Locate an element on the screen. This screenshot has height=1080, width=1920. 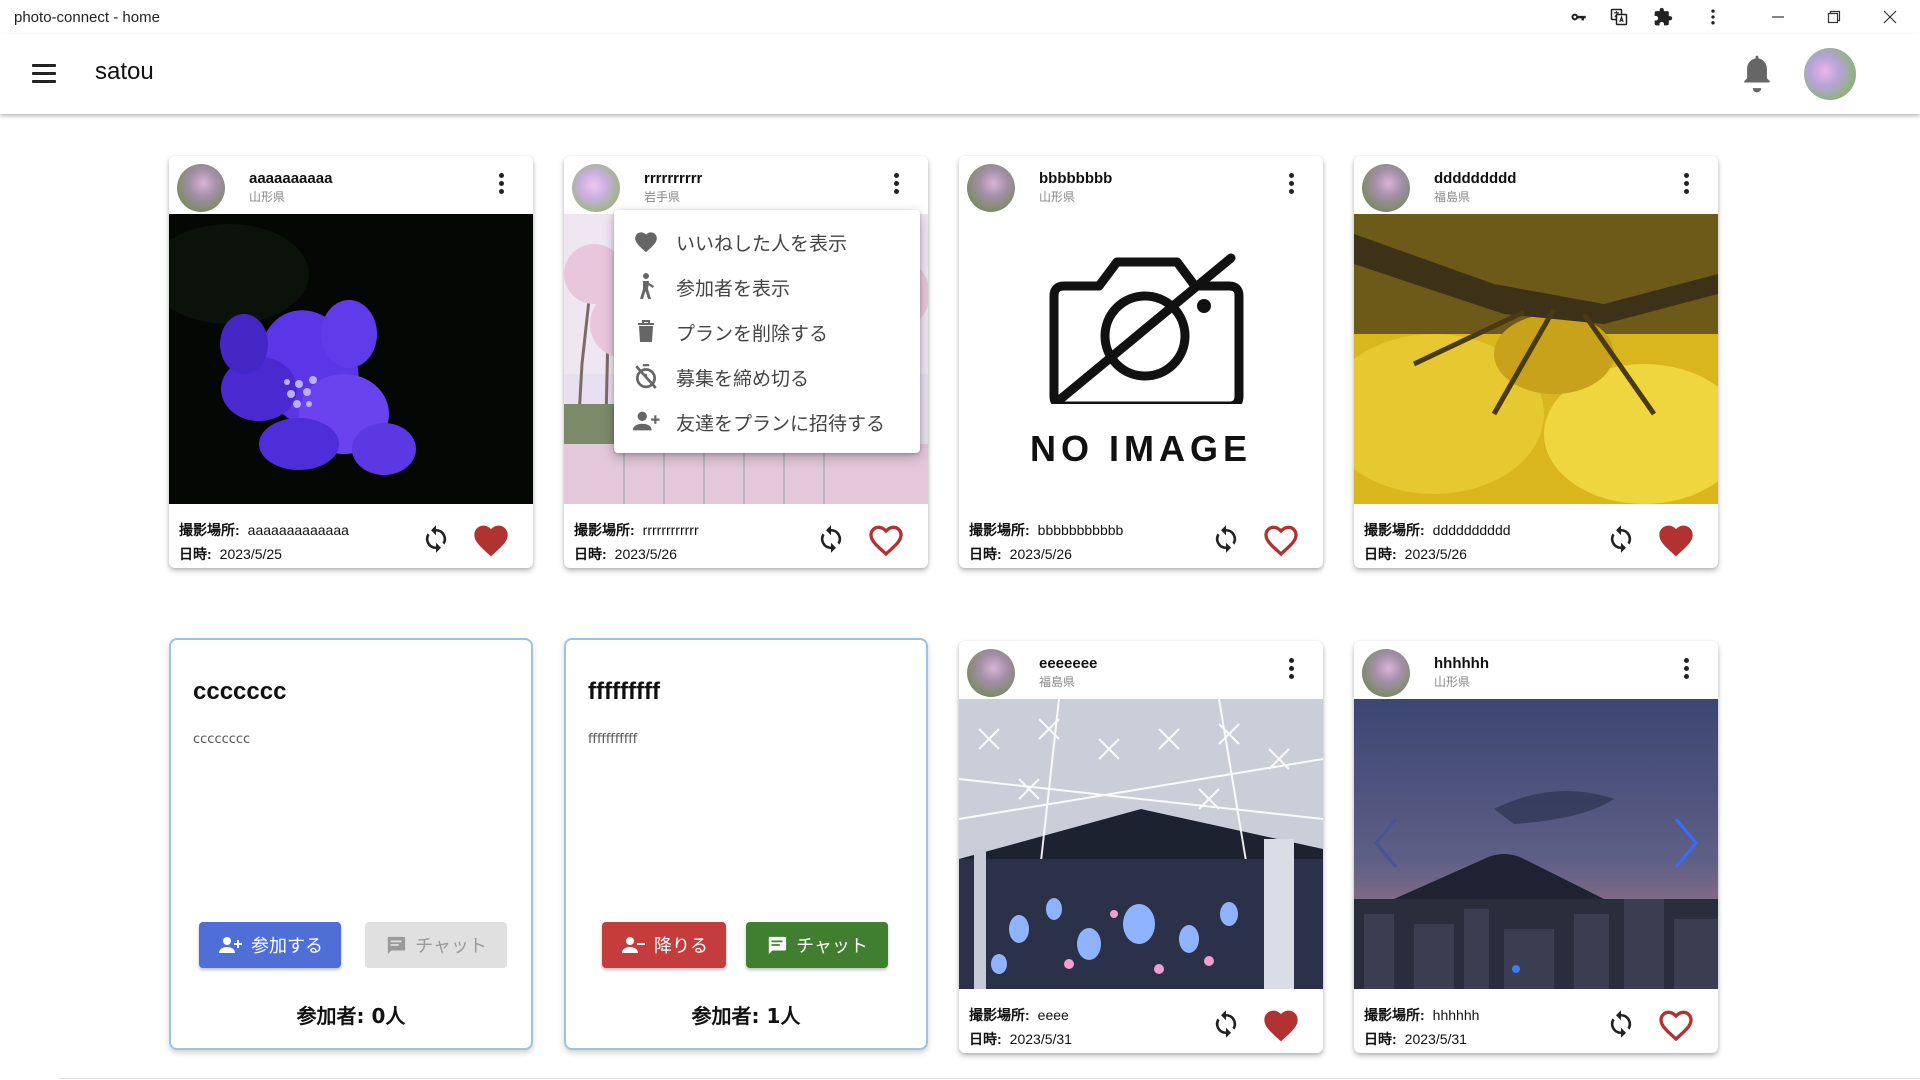
menu-item-invite-friend: 友達をプランに招待する is located at coordinates (767, 420).